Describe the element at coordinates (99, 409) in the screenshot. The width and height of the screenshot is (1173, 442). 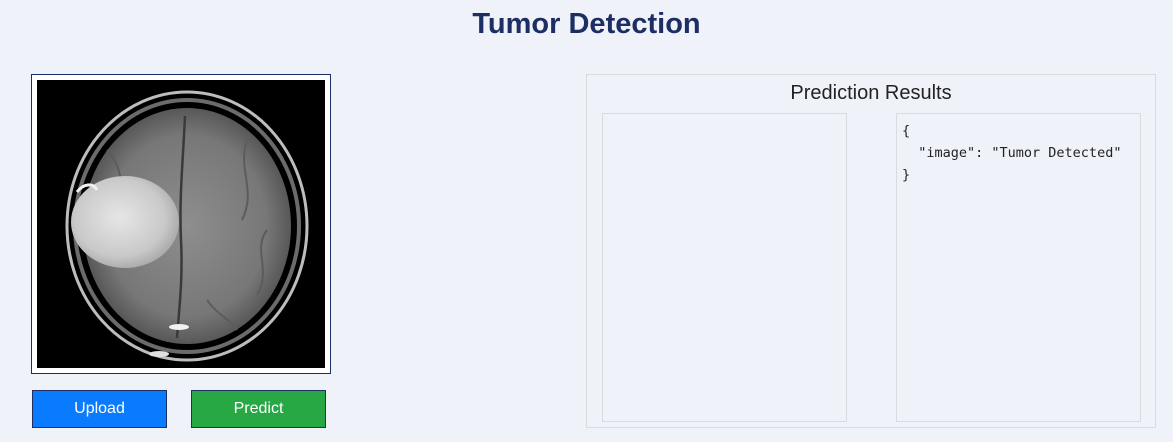
I see `upload-button: Upload` at that location.